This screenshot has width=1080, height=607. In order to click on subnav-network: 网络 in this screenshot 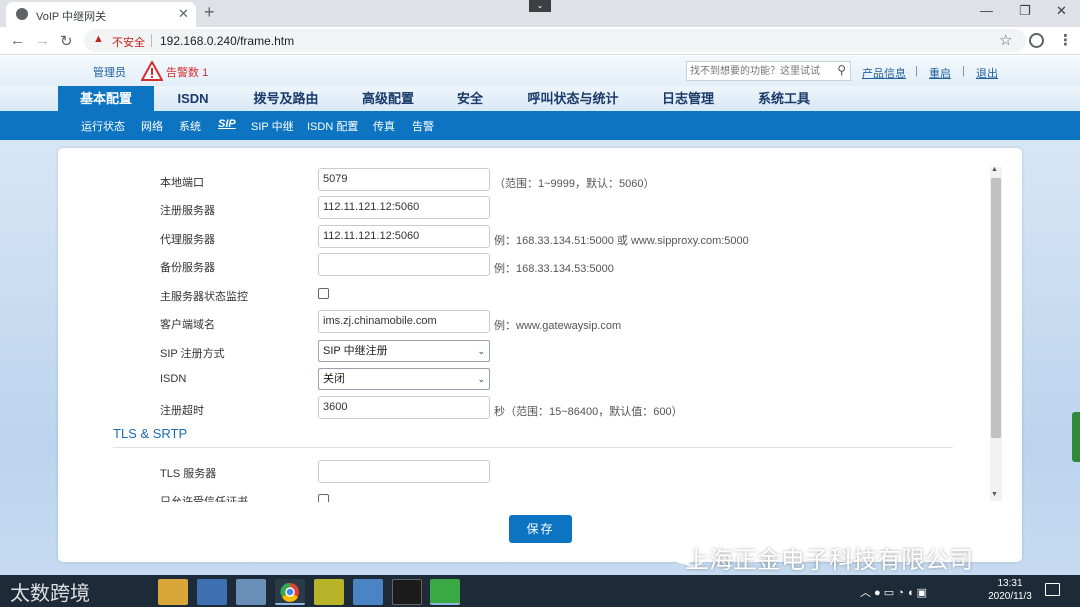, I will do `click(152, 126)`.